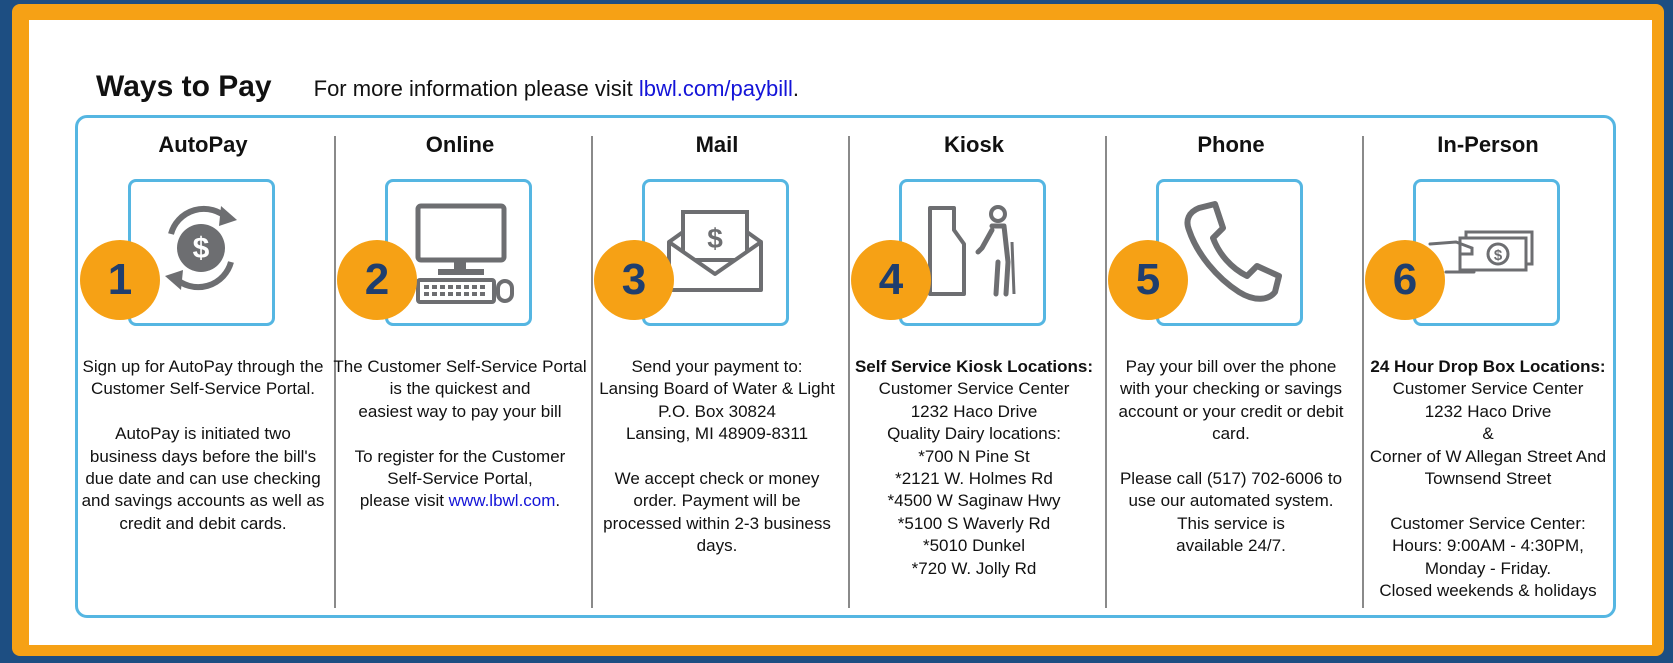  I want to click on step-badge: 4, so click(891, 280).